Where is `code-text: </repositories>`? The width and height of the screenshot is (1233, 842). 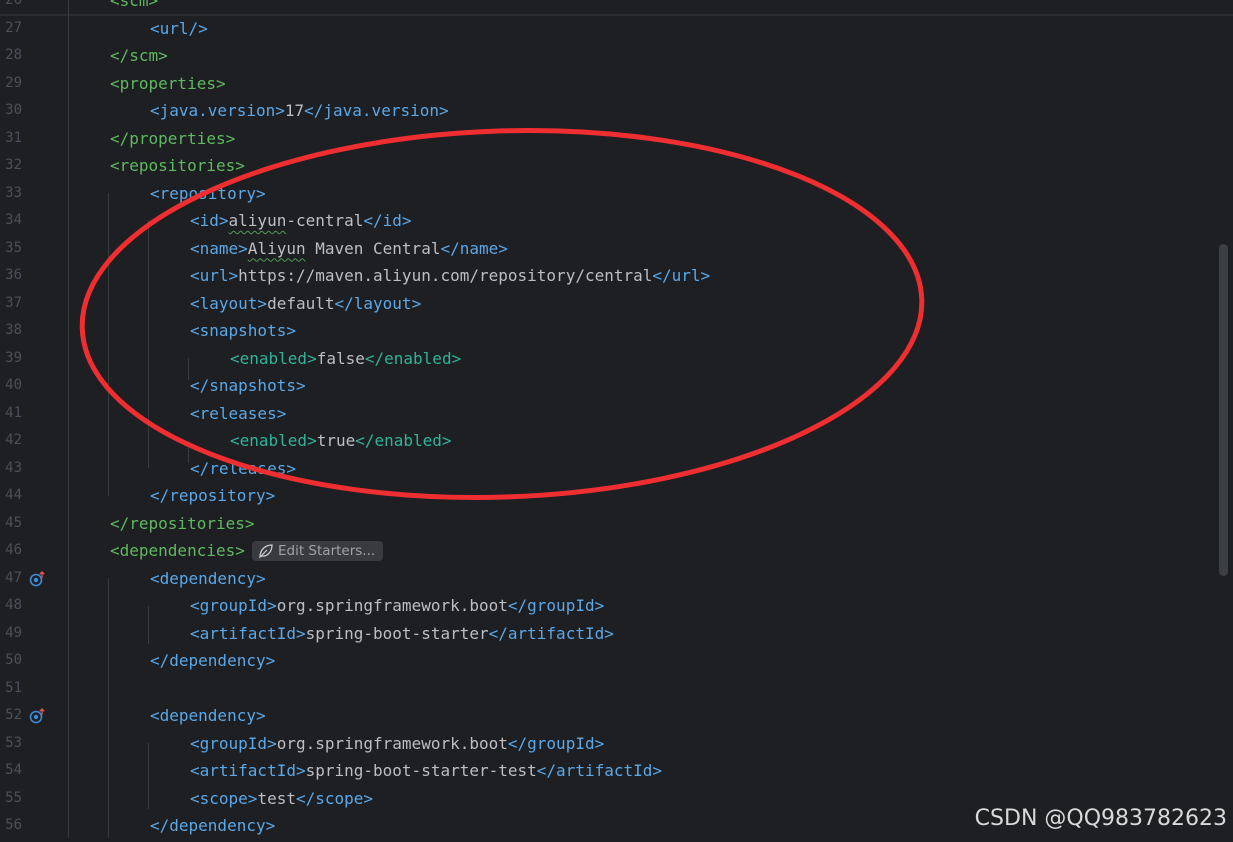
code-text: </repositories> is located at coordinates (182, 524).